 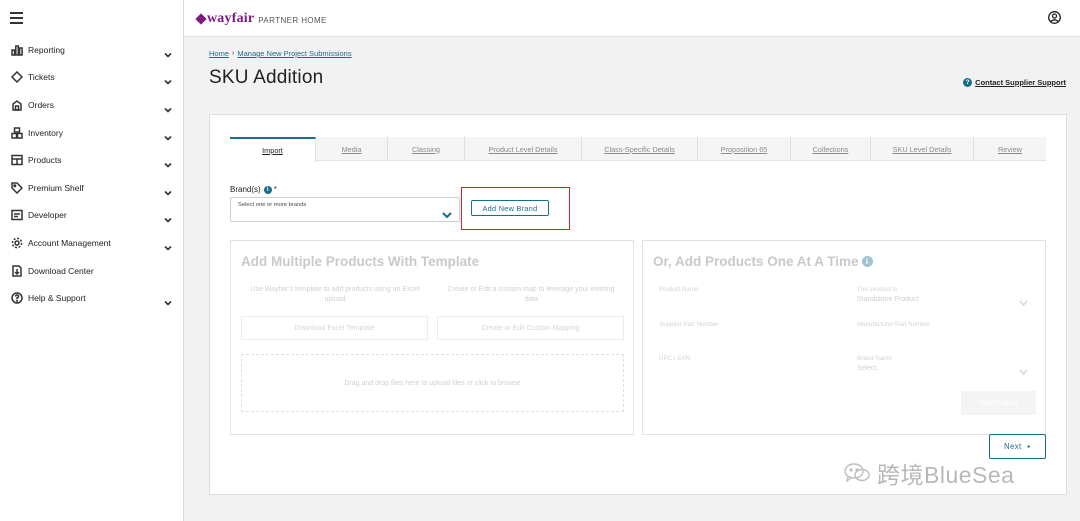 What do you see at coordinates (922, 149) in the screenshot?
I see `tab-sku-level-details: SKU Level Details` at bounding box center [922, 149].